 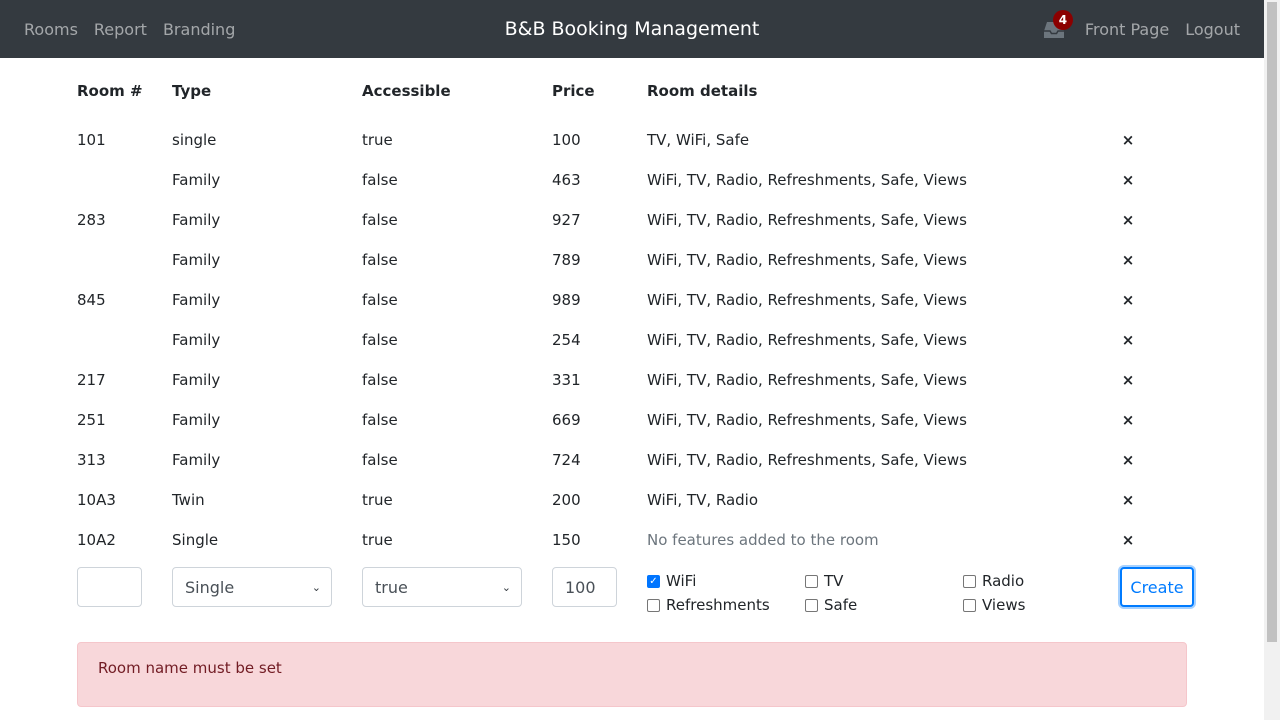 What do you see at coordinates (190, 668) in the screenshot?
I see `error-alert-message: Room name must be set` at bounding box center [190, 668].